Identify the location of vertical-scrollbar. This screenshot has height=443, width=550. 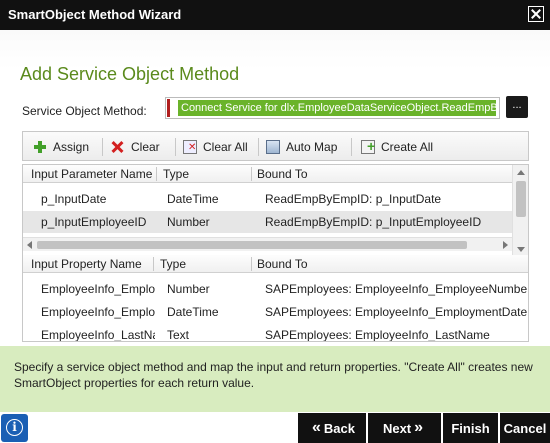
(520, 211).